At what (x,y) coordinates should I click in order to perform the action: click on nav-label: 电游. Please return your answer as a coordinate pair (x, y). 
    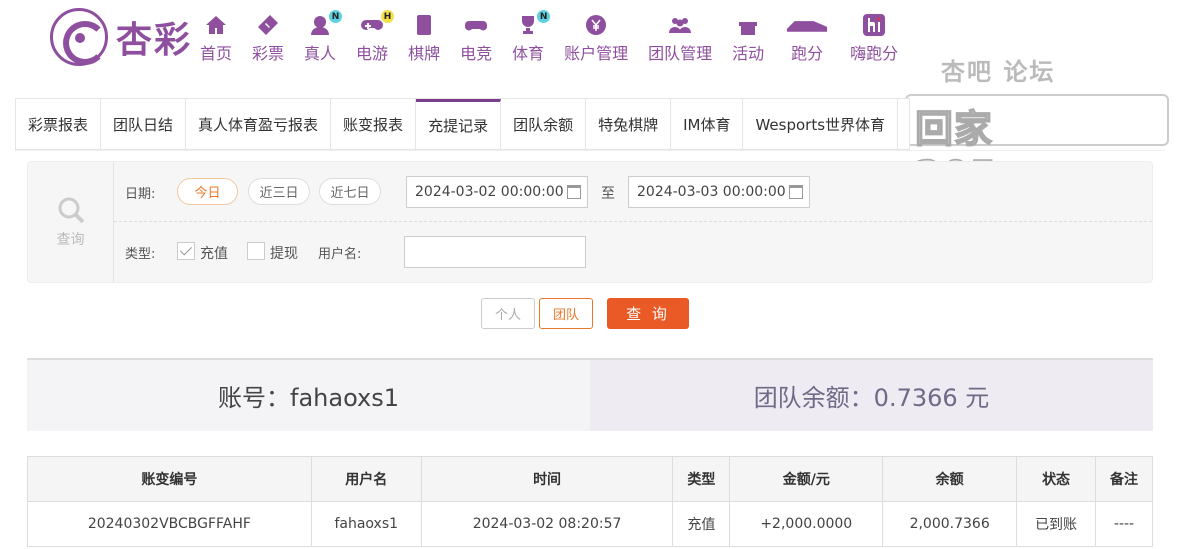
    Looking at the image, I should click on (372, 53).